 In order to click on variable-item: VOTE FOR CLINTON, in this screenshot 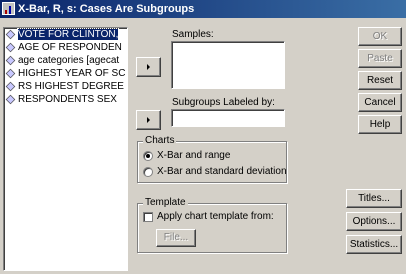, I will do `click(65, 34)`.